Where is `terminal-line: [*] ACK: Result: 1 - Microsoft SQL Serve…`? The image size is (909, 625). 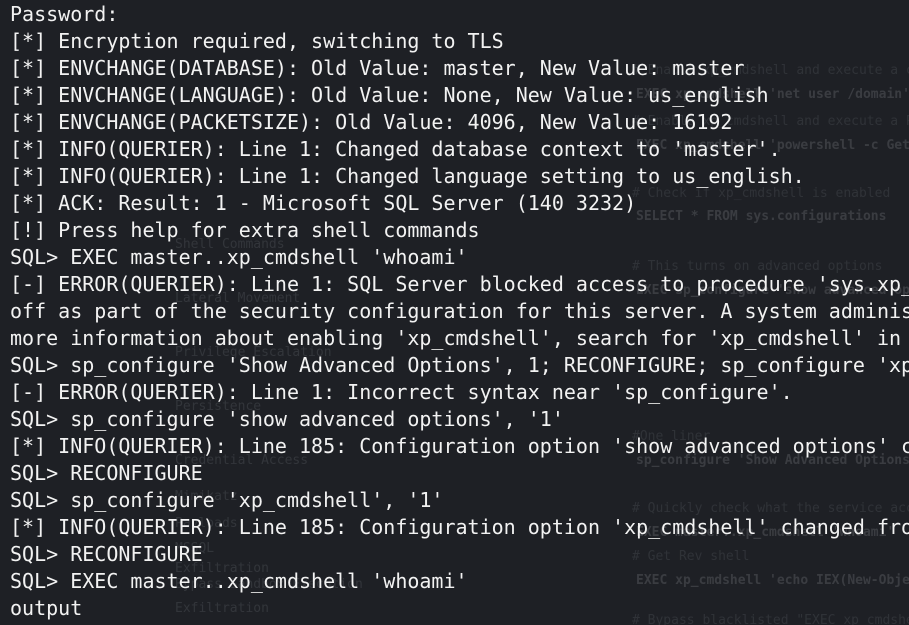
terminal-line: [*] ACK: Result: 1 - Microsoft SQL Serve… is located at coordinates (323, 203).